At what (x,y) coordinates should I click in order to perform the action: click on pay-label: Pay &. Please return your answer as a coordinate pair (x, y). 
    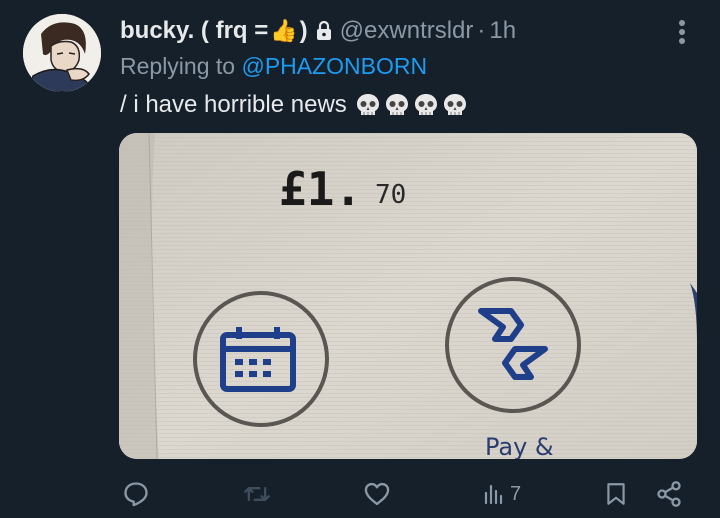
    Looking at the image, I should click on (519, 446).